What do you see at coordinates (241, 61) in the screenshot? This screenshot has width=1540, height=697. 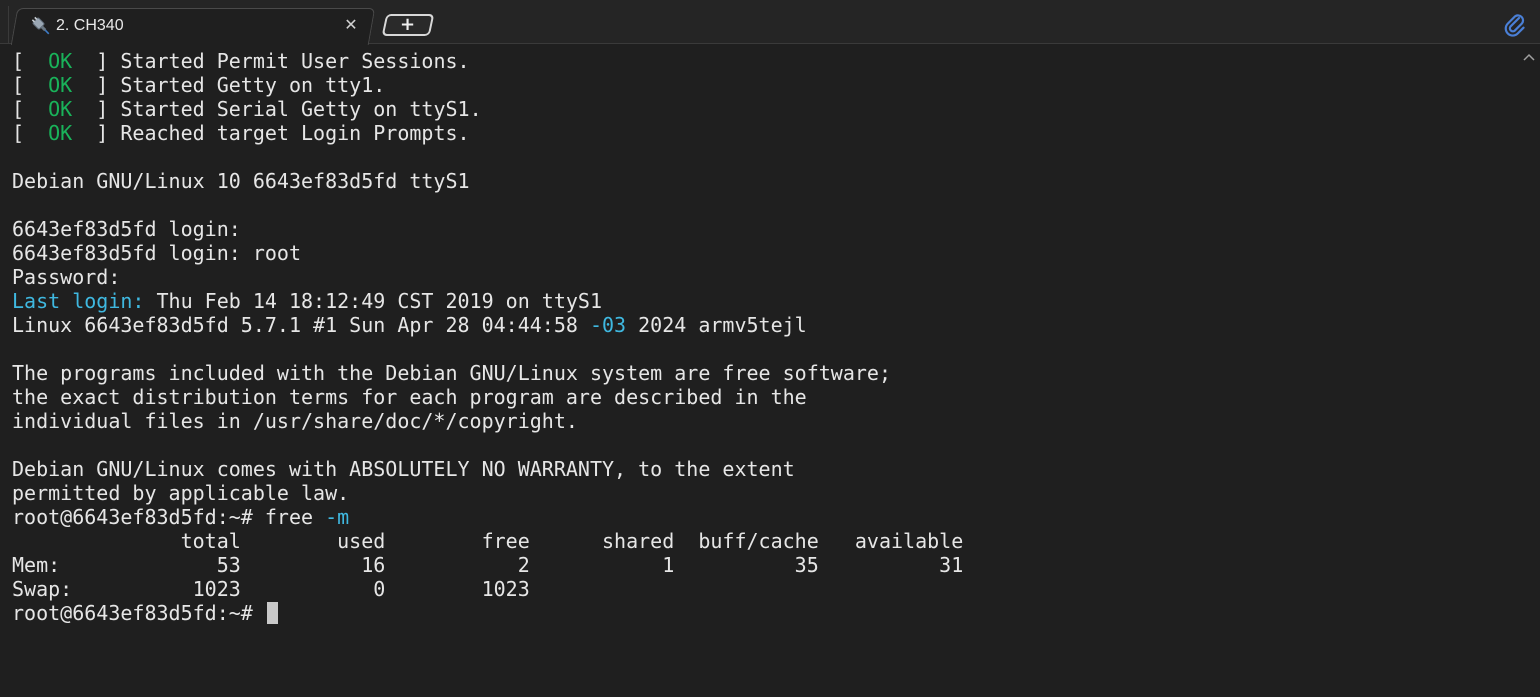 I see `boot-line: [ OK ] Started Permit User Sessions.` at bounding box center [241, 61].